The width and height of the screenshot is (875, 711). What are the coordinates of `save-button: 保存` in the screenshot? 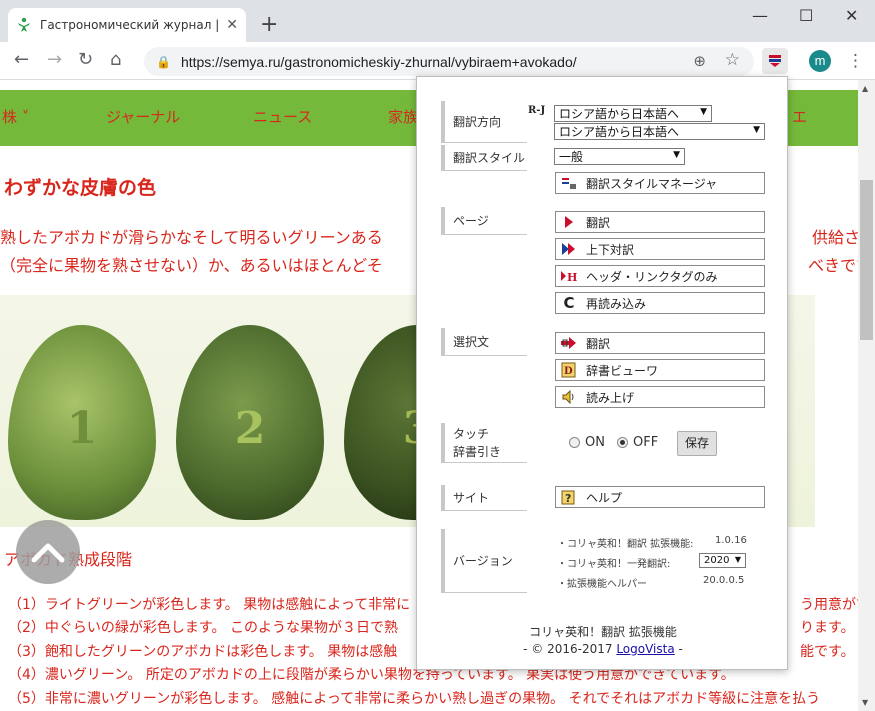 It's located at (697, 443).